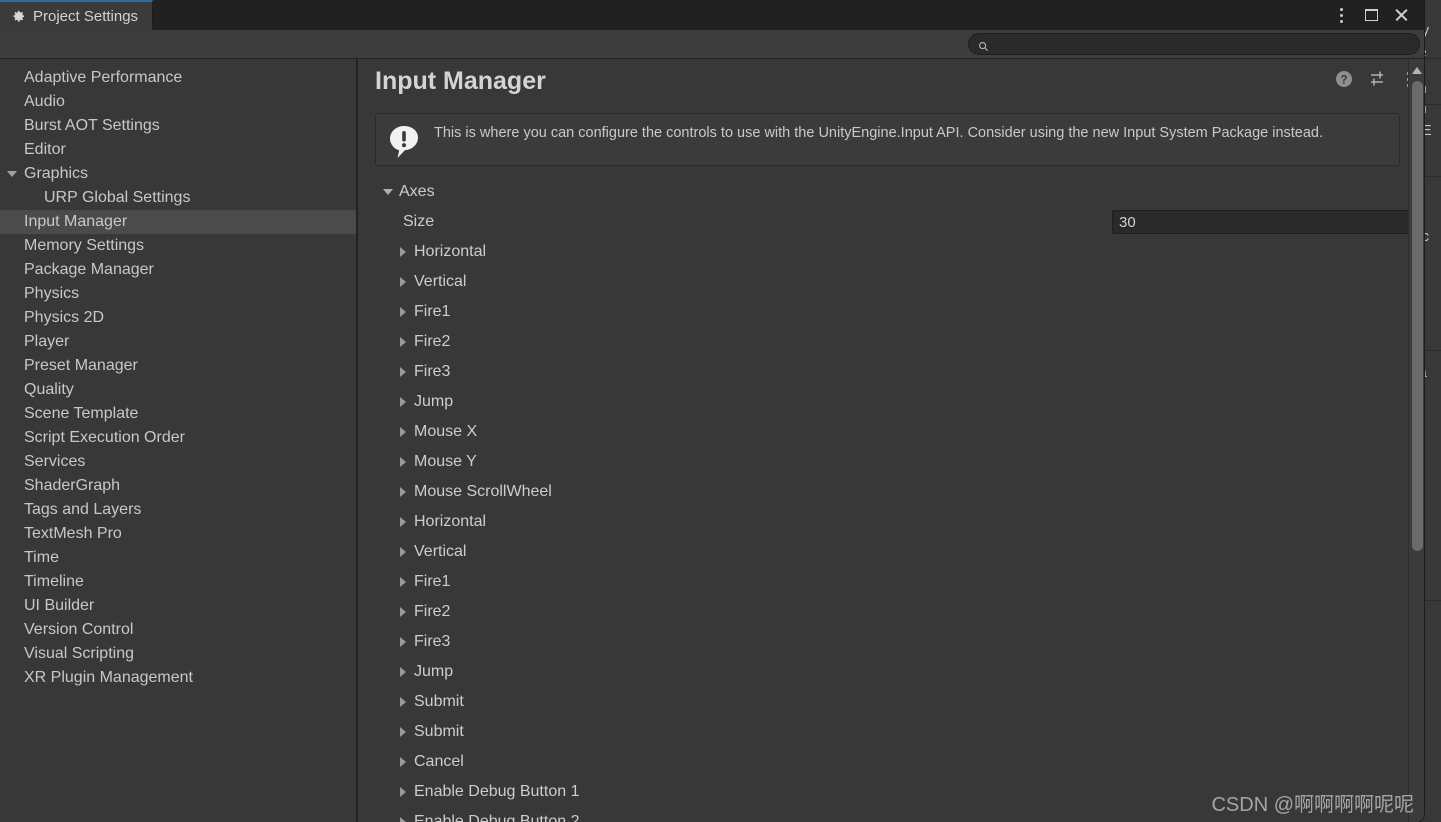 This screenshot has height=822, width=1441. What do you see at coordinates (1268, 222) in the screenshot?
I see `axes-size-input: 30` at bounding box center [1268, 222].